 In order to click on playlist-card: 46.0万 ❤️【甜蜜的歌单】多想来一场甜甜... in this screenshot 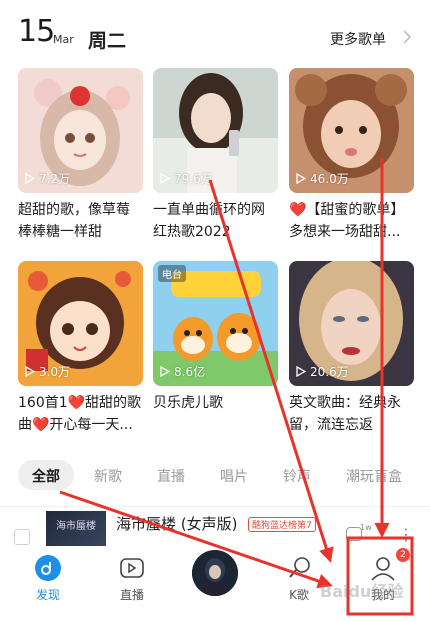, I will do `click(351, 155)`.